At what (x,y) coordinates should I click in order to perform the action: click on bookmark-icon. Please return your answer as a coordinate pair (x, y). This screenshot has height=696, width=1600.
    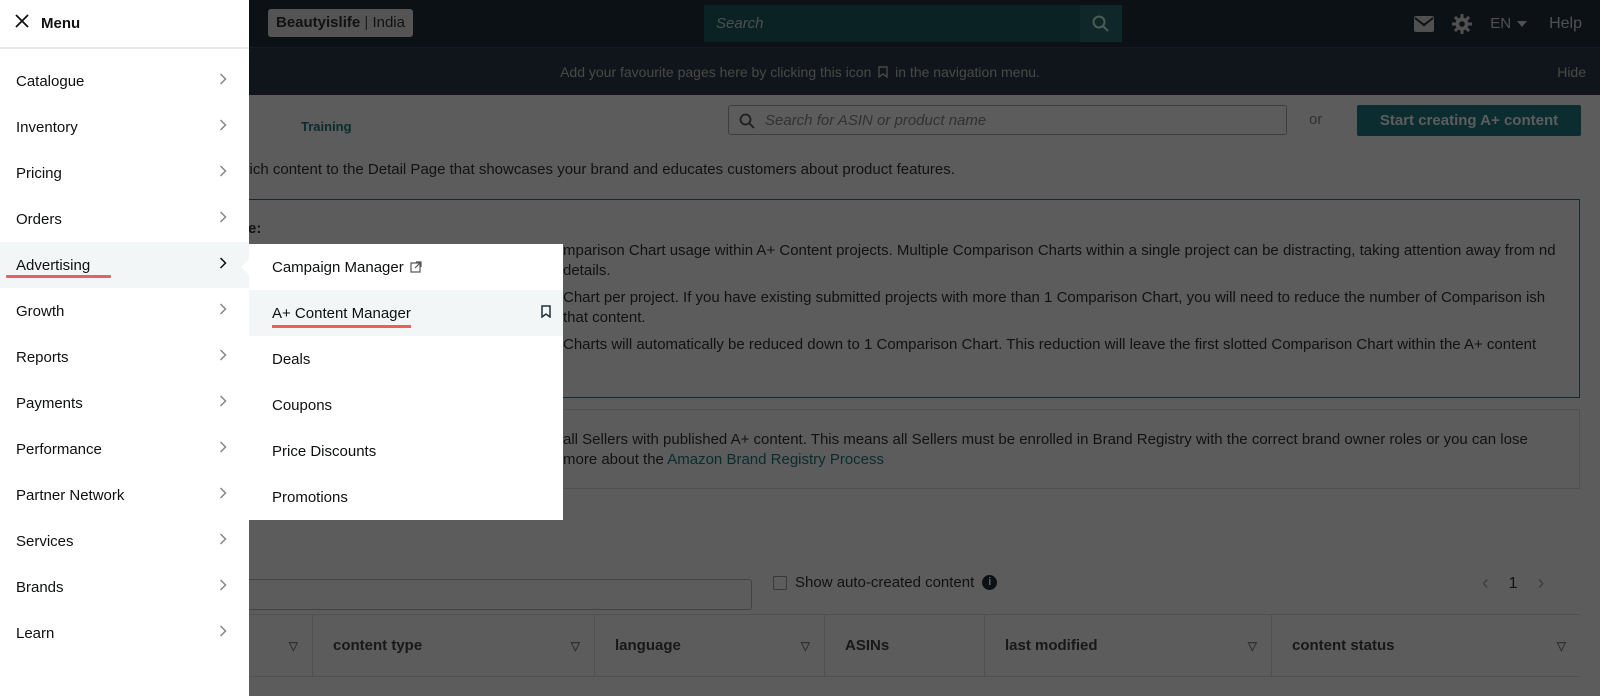
    Looking at the image, I should click on (546, 313).